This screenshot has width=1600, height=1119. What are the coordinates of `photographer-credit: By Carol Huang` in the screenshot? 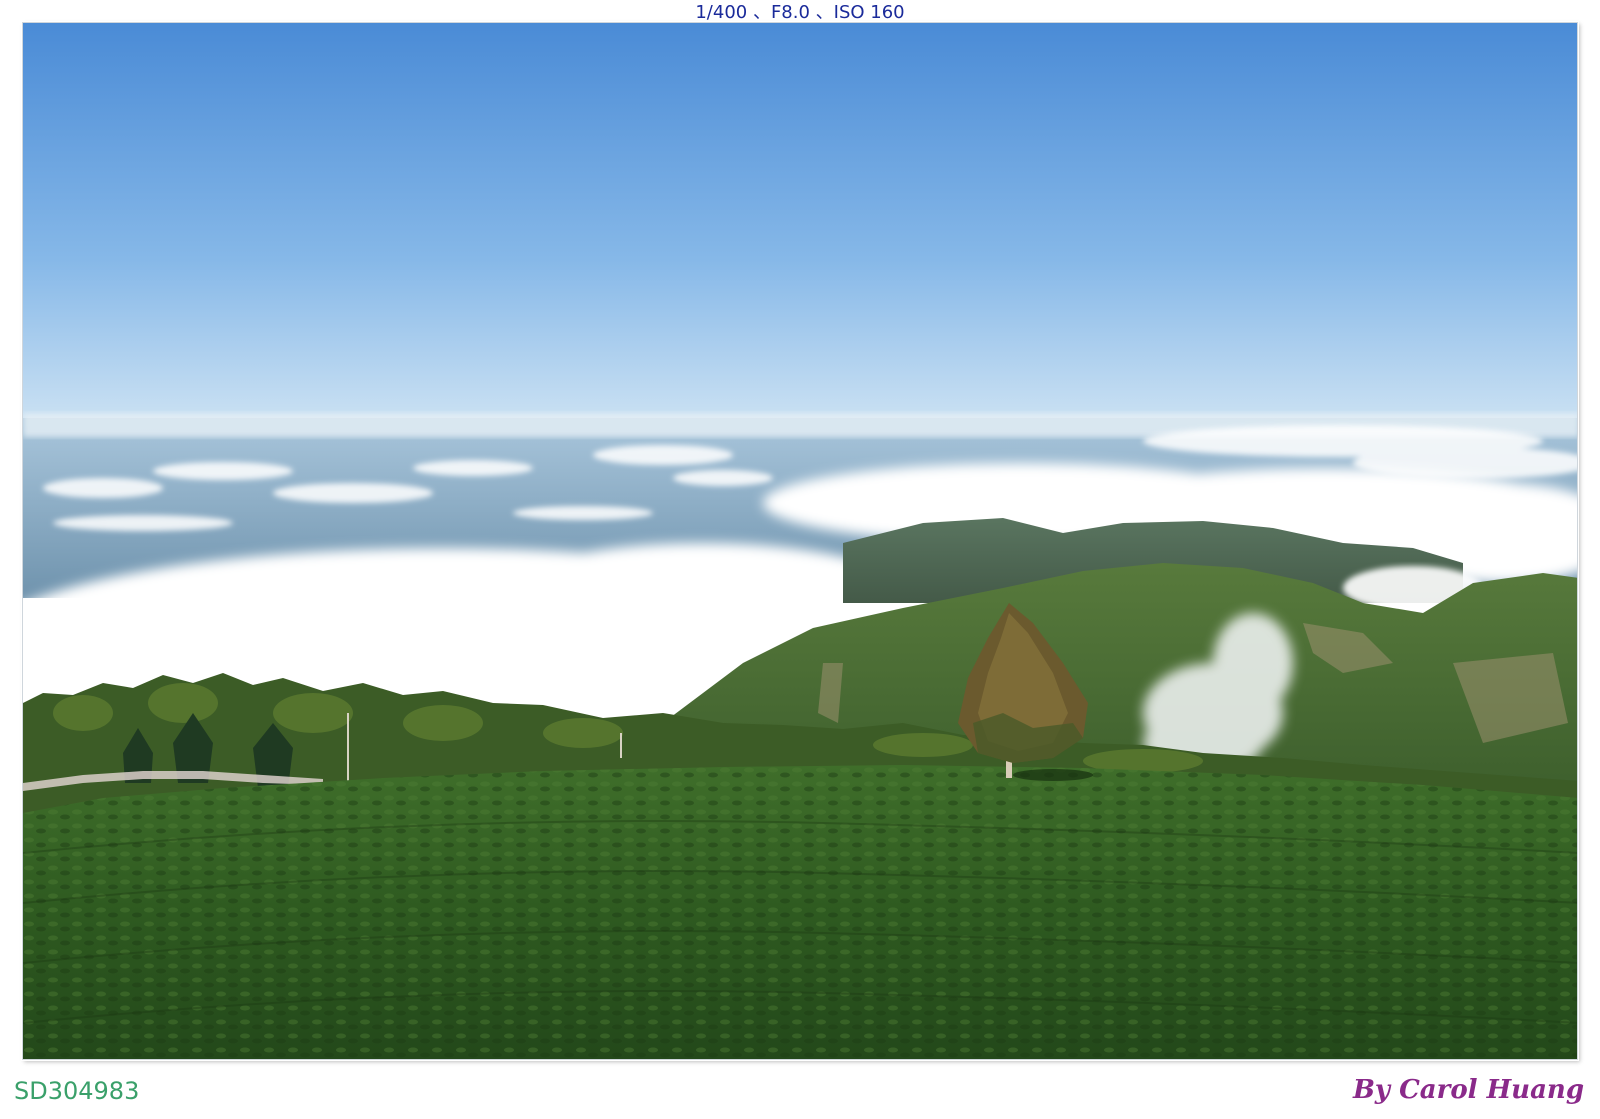 It's located at (1468, 1090).